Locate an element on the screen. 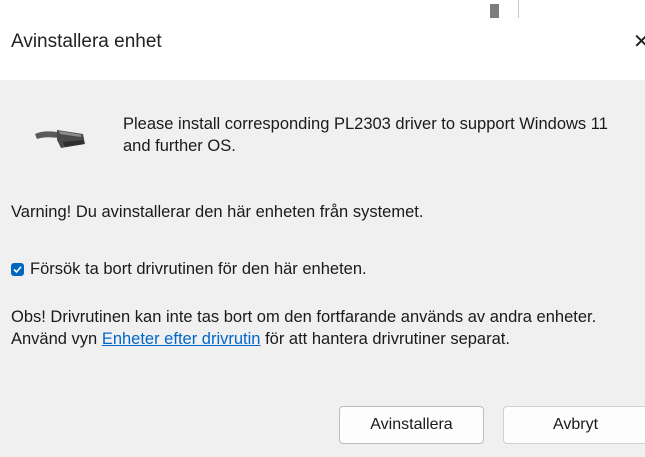 The image size is (645, 457). divider is located at coordinates (518, 9).